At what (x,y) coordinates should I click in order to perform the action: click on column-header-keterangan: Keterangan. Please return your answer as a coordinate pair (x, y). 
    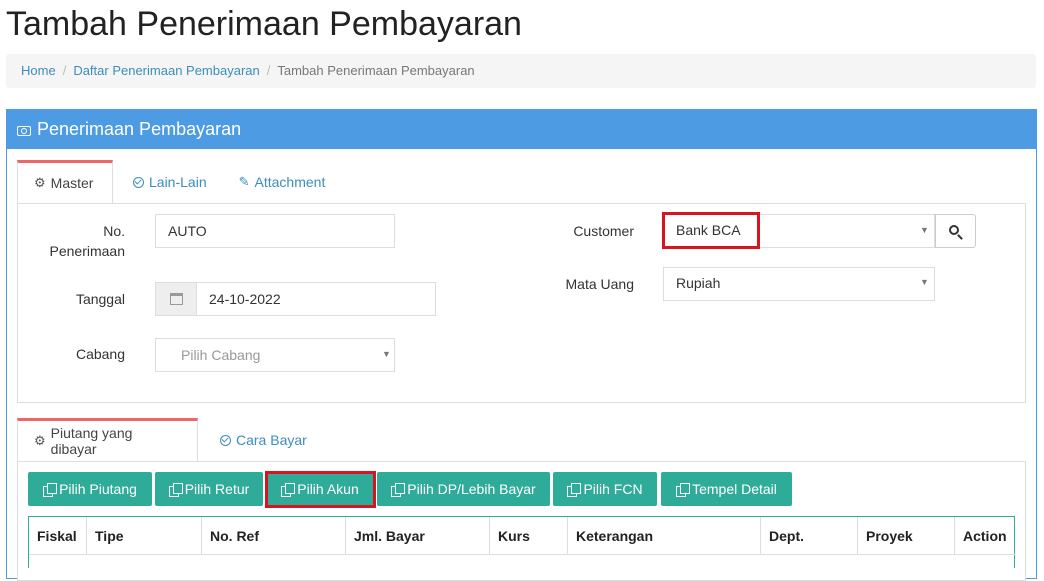
    Looking at the image, I should click on (664, 536).